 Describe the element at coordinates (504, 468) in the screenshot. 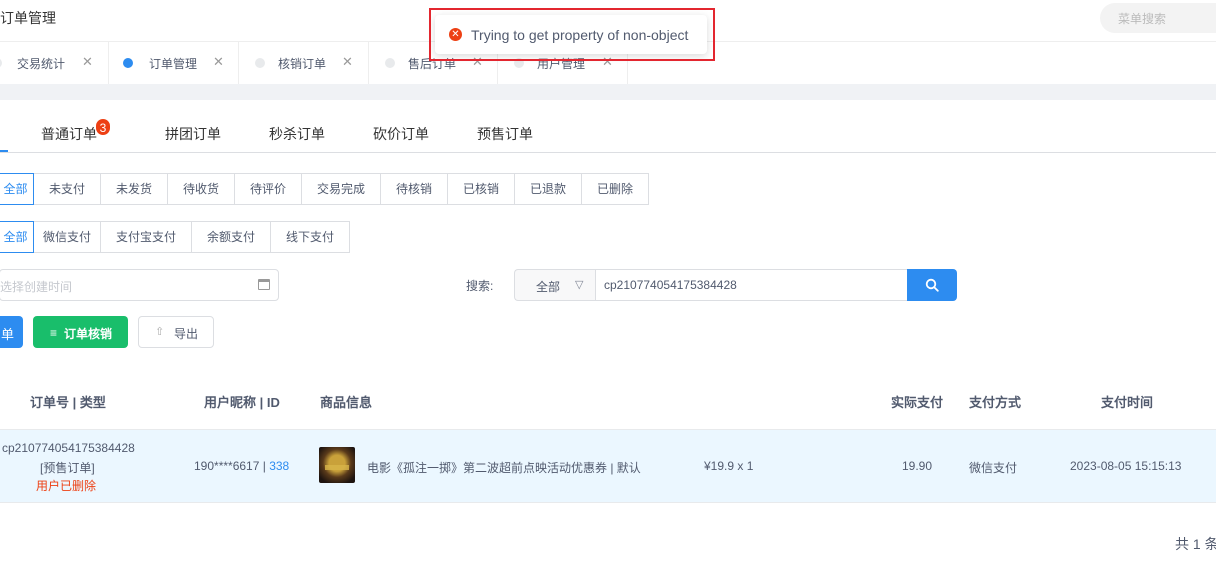

I see `product-name: 电影《孤注一掷》第二波超前点映活动优惠券 | 默认` at that location.